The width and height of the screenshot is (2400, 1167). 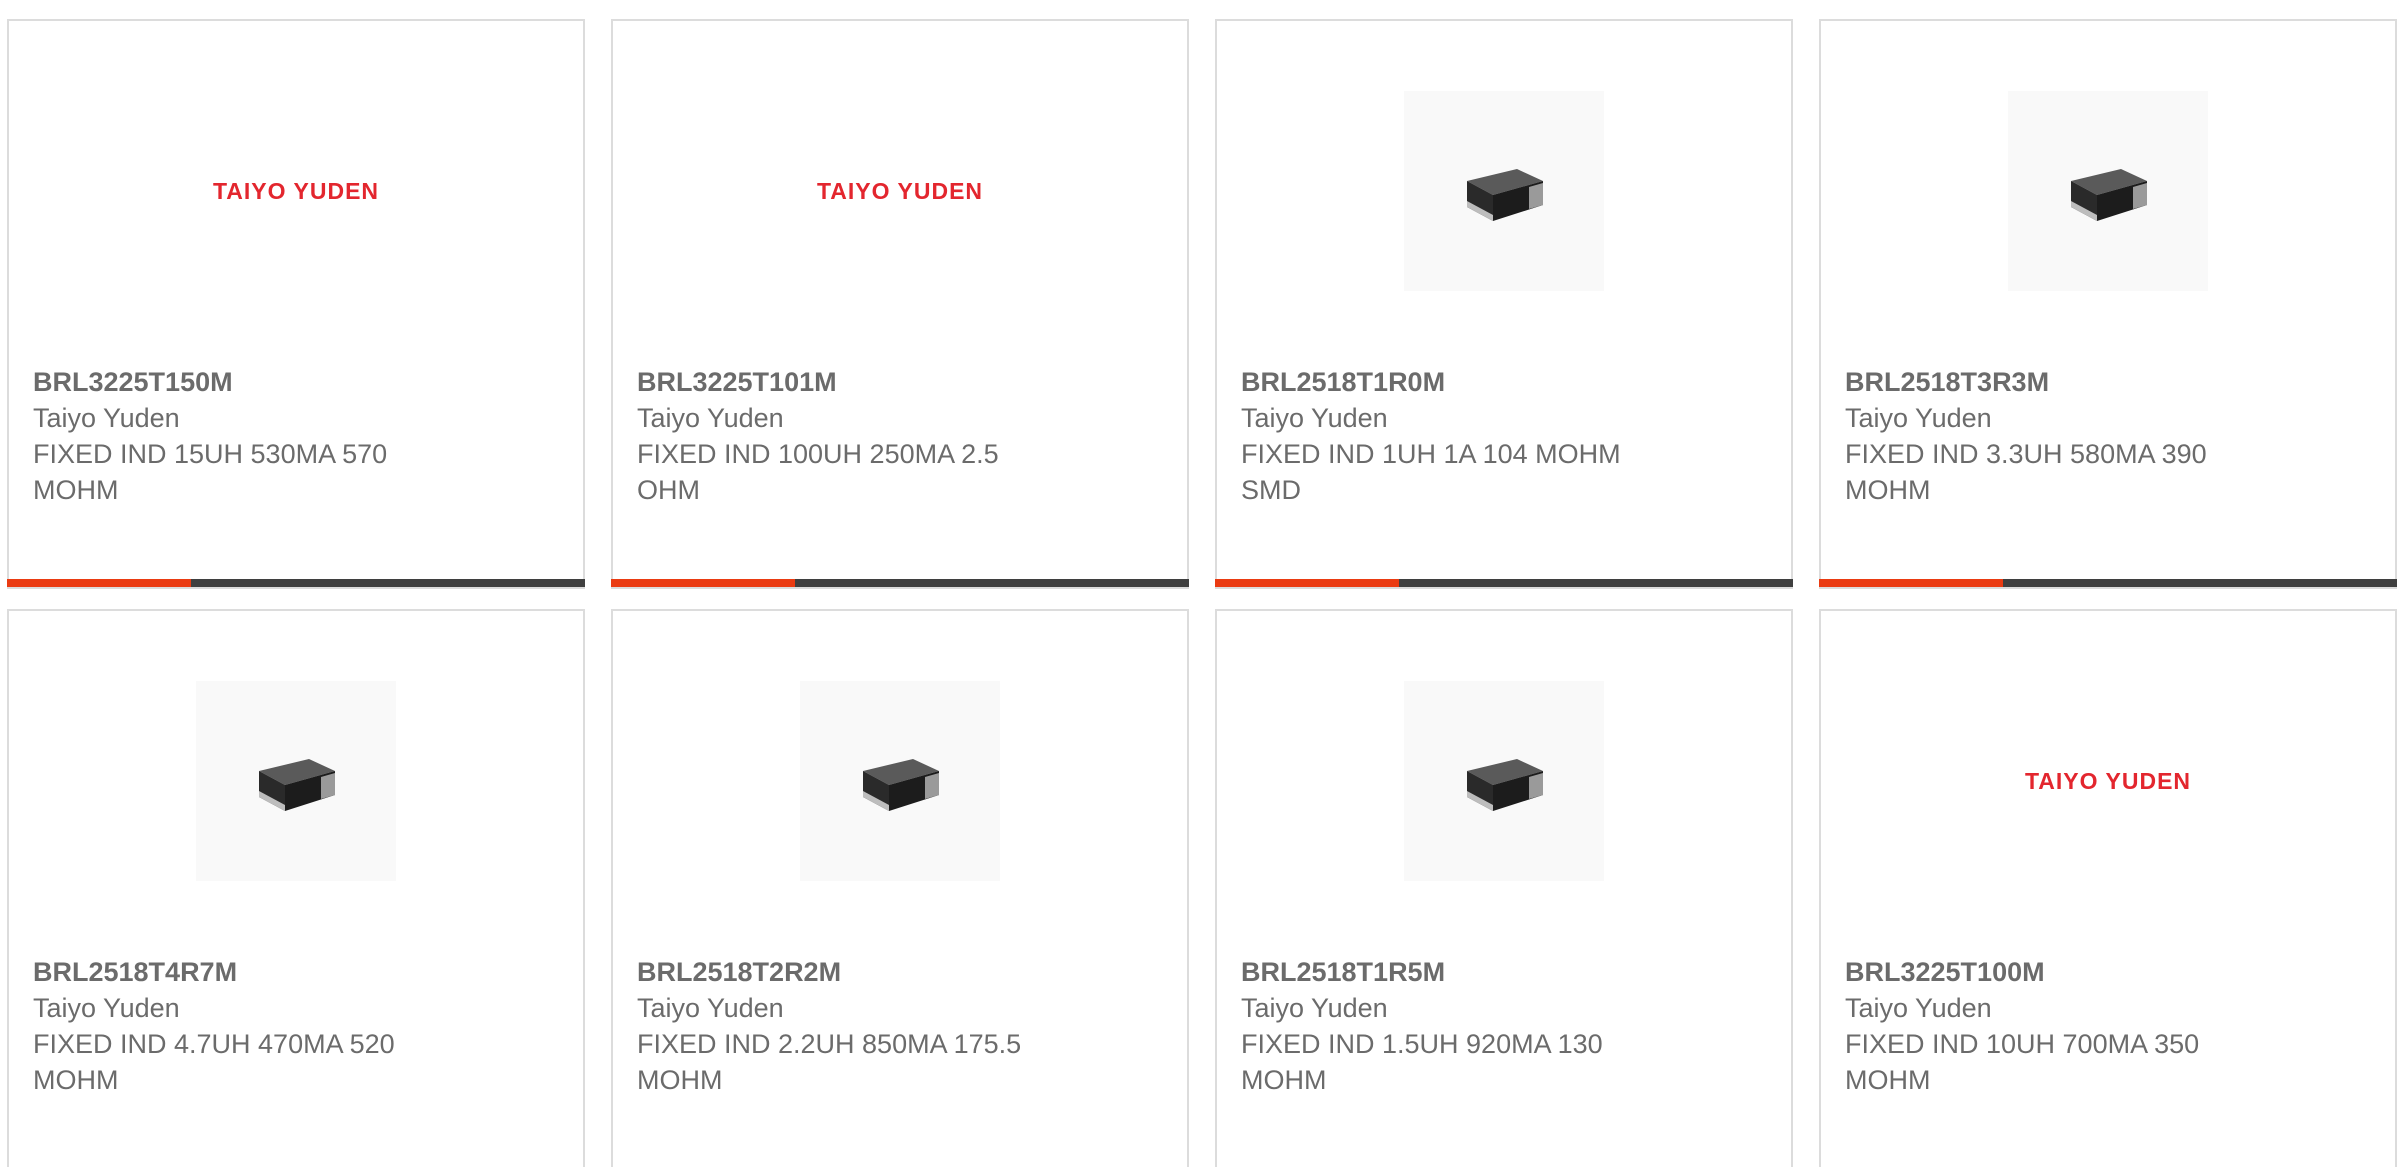 I want to click on part-number-link: BRL2518T3R3M, so click(x=2045, y=382).